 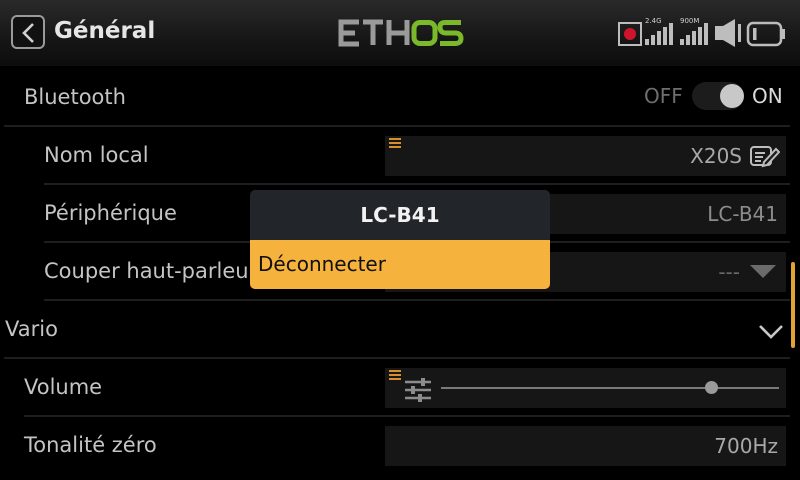 I want to click on tonalite-value: 700Hz, so click(x=746, y=446).